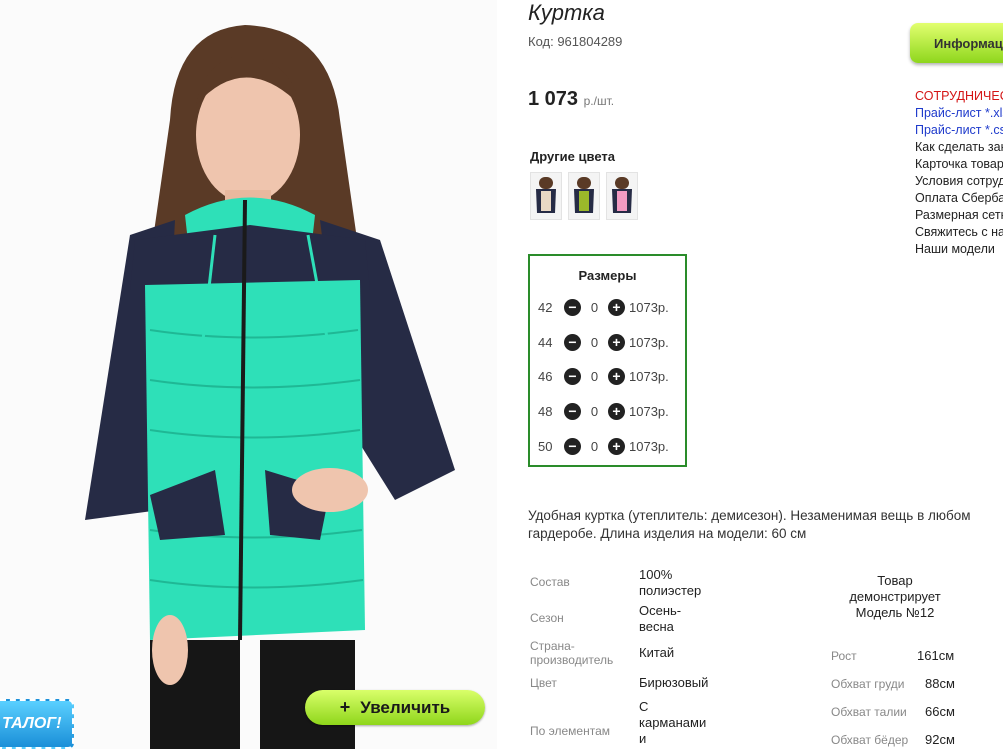 The image size is (1003, 749). Describe the element at coordinates (959, 215) in the screenshot. I see `info-link: Размерная сетка` at that location.